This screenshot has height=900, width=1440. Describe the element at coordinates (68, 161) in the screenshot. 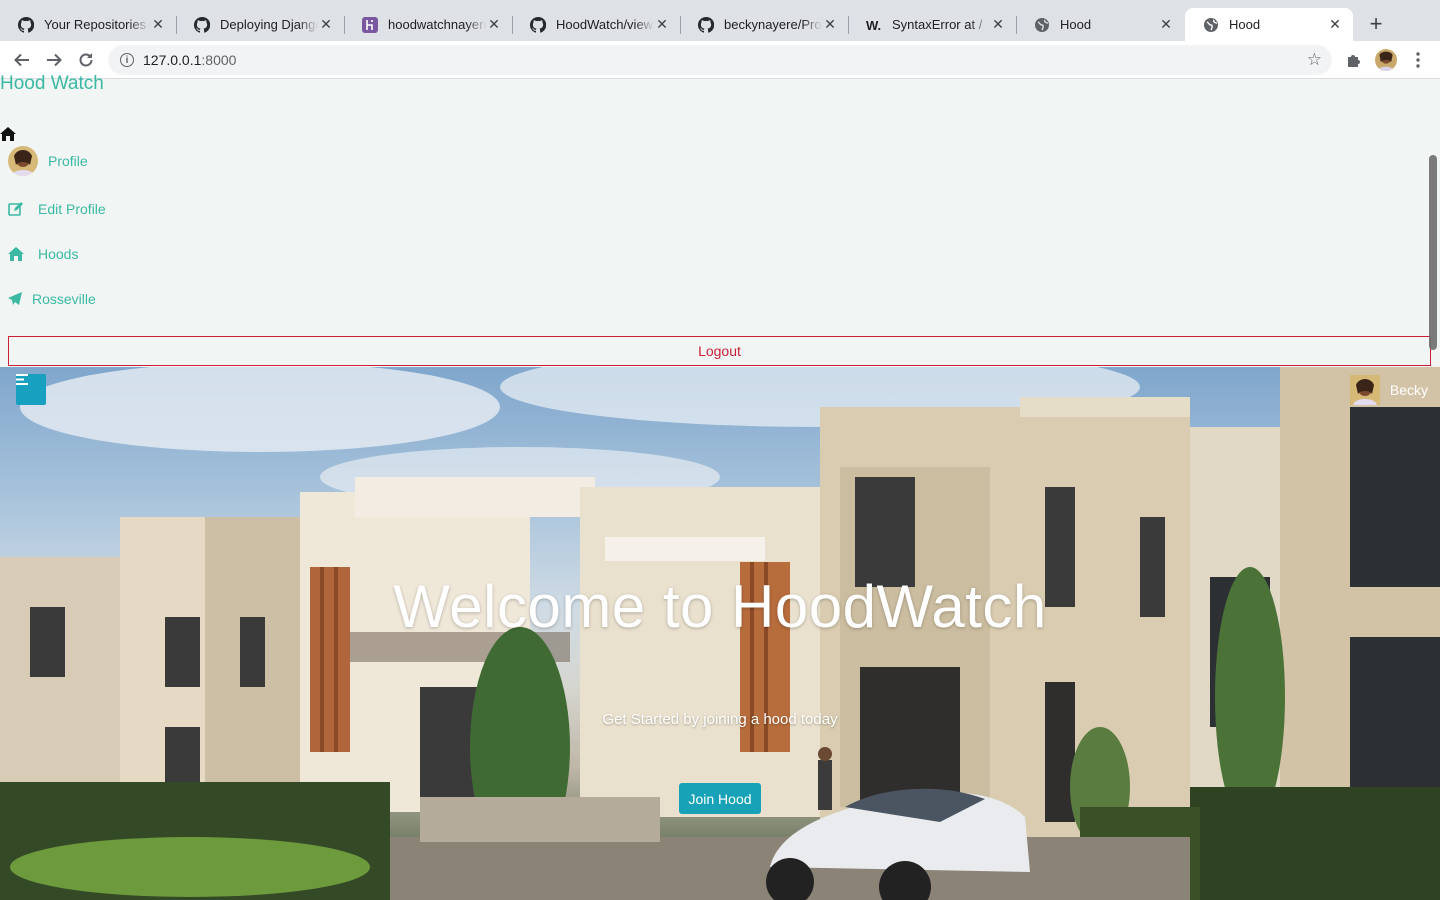

I see `sidebar-item-label: Profile` at that location.